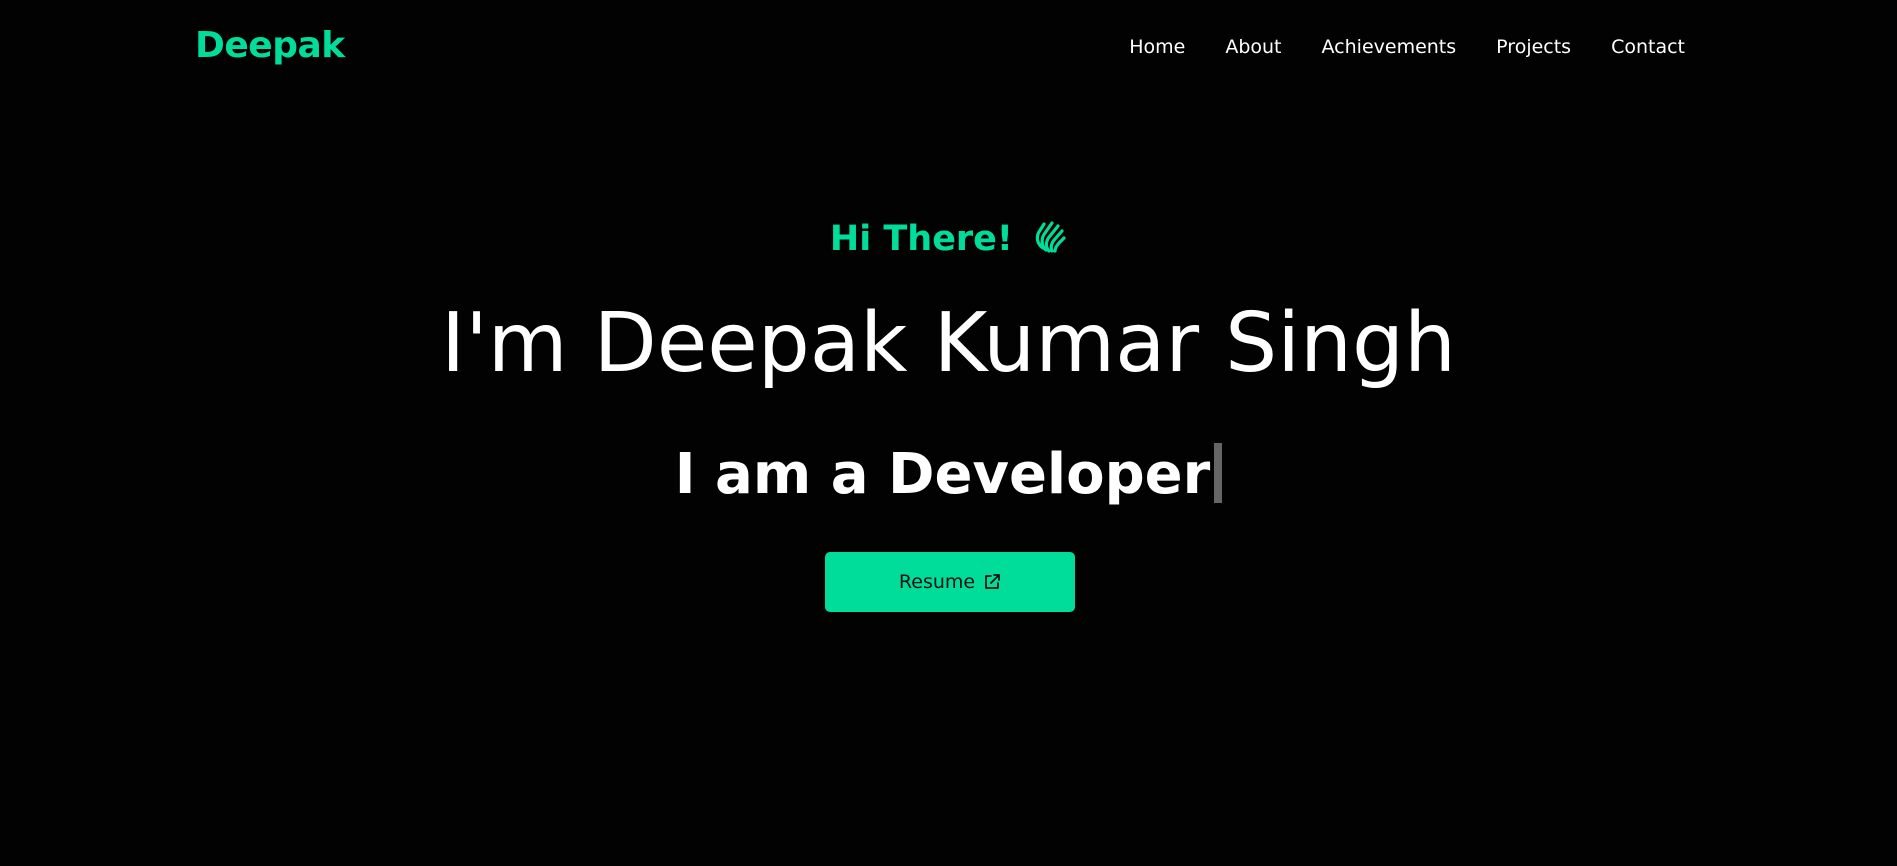 Image resolution: width=1897 pixels, height=866 pixels. I want to click on nav-link-achievements: Achievements, so click(1389, 47).